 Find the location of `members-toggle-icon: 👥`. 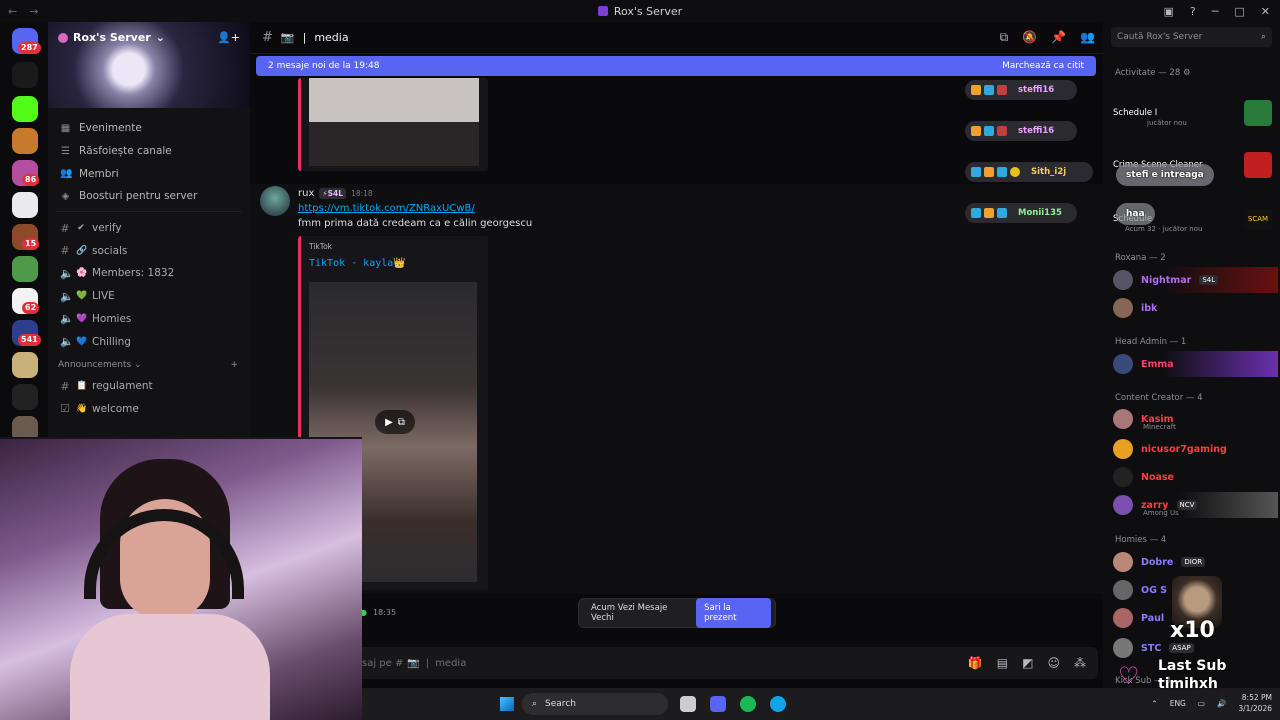

members-toggle-icon: 👥 is located at coordinates (1087, 37).